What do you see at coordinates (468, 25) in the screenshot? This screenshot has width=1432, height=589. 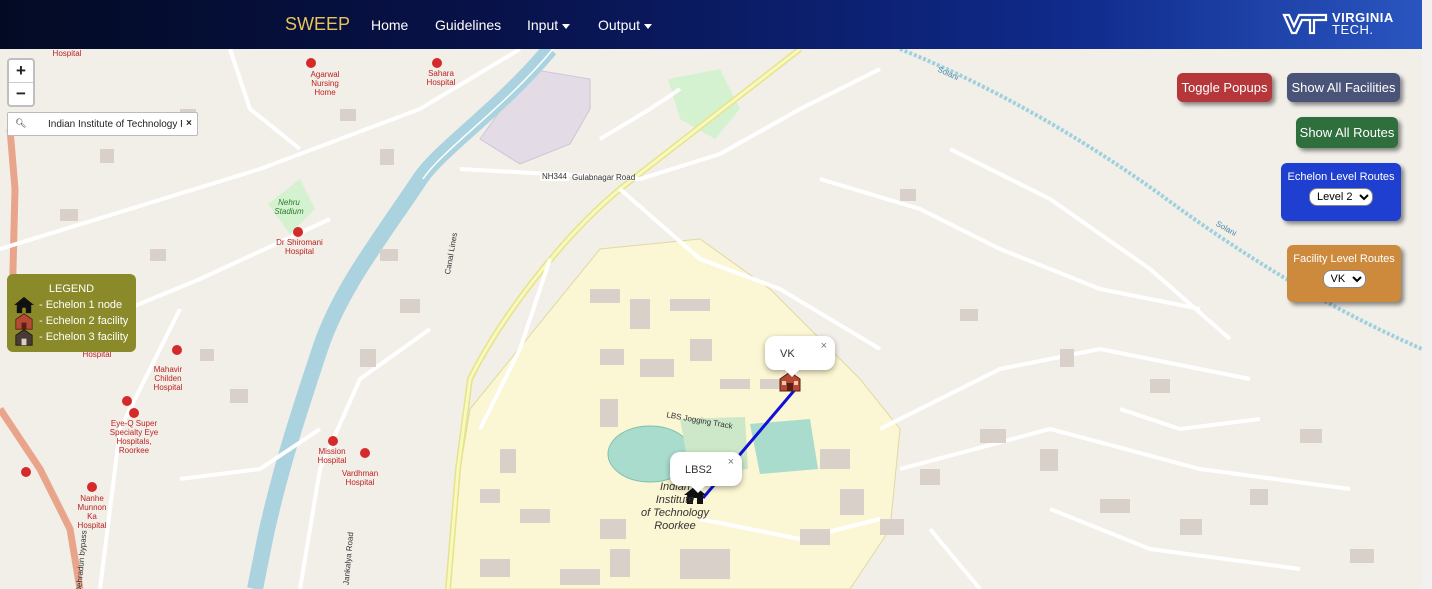 I see `nav-guidelines: Guidelines` at bounding box center [468, 25].